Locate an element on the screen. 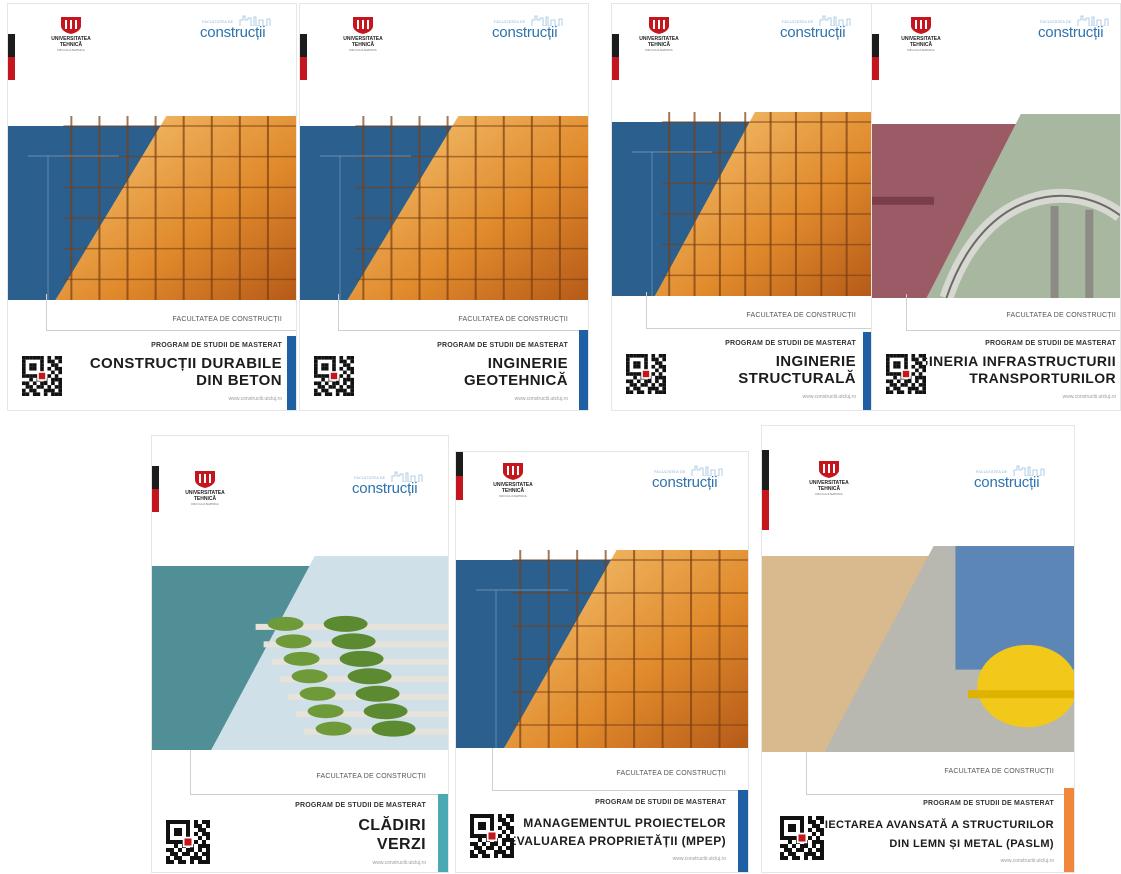 This screenshot has height=874, width=1121. program-title-line2: ȘI EVALUAREA PROPRIETĂȚII (MPEP) is located at coordinates (609, 841).